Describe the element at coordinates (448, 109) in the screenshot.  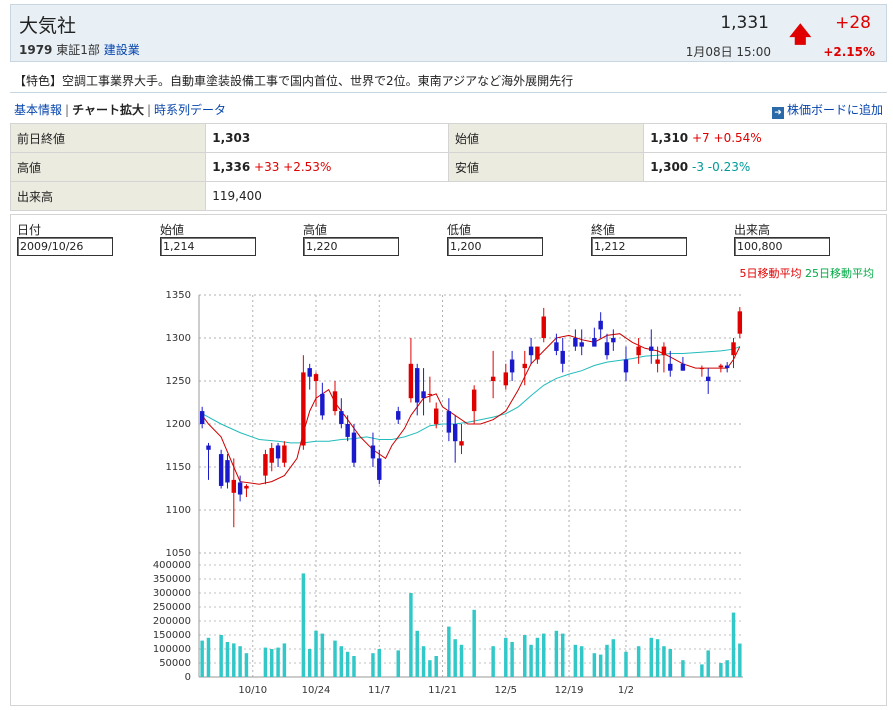
I see `page-nav: 基本情報 | チャート拡大 | 時系列データ ➜ 株価ボードに追加` at that location.